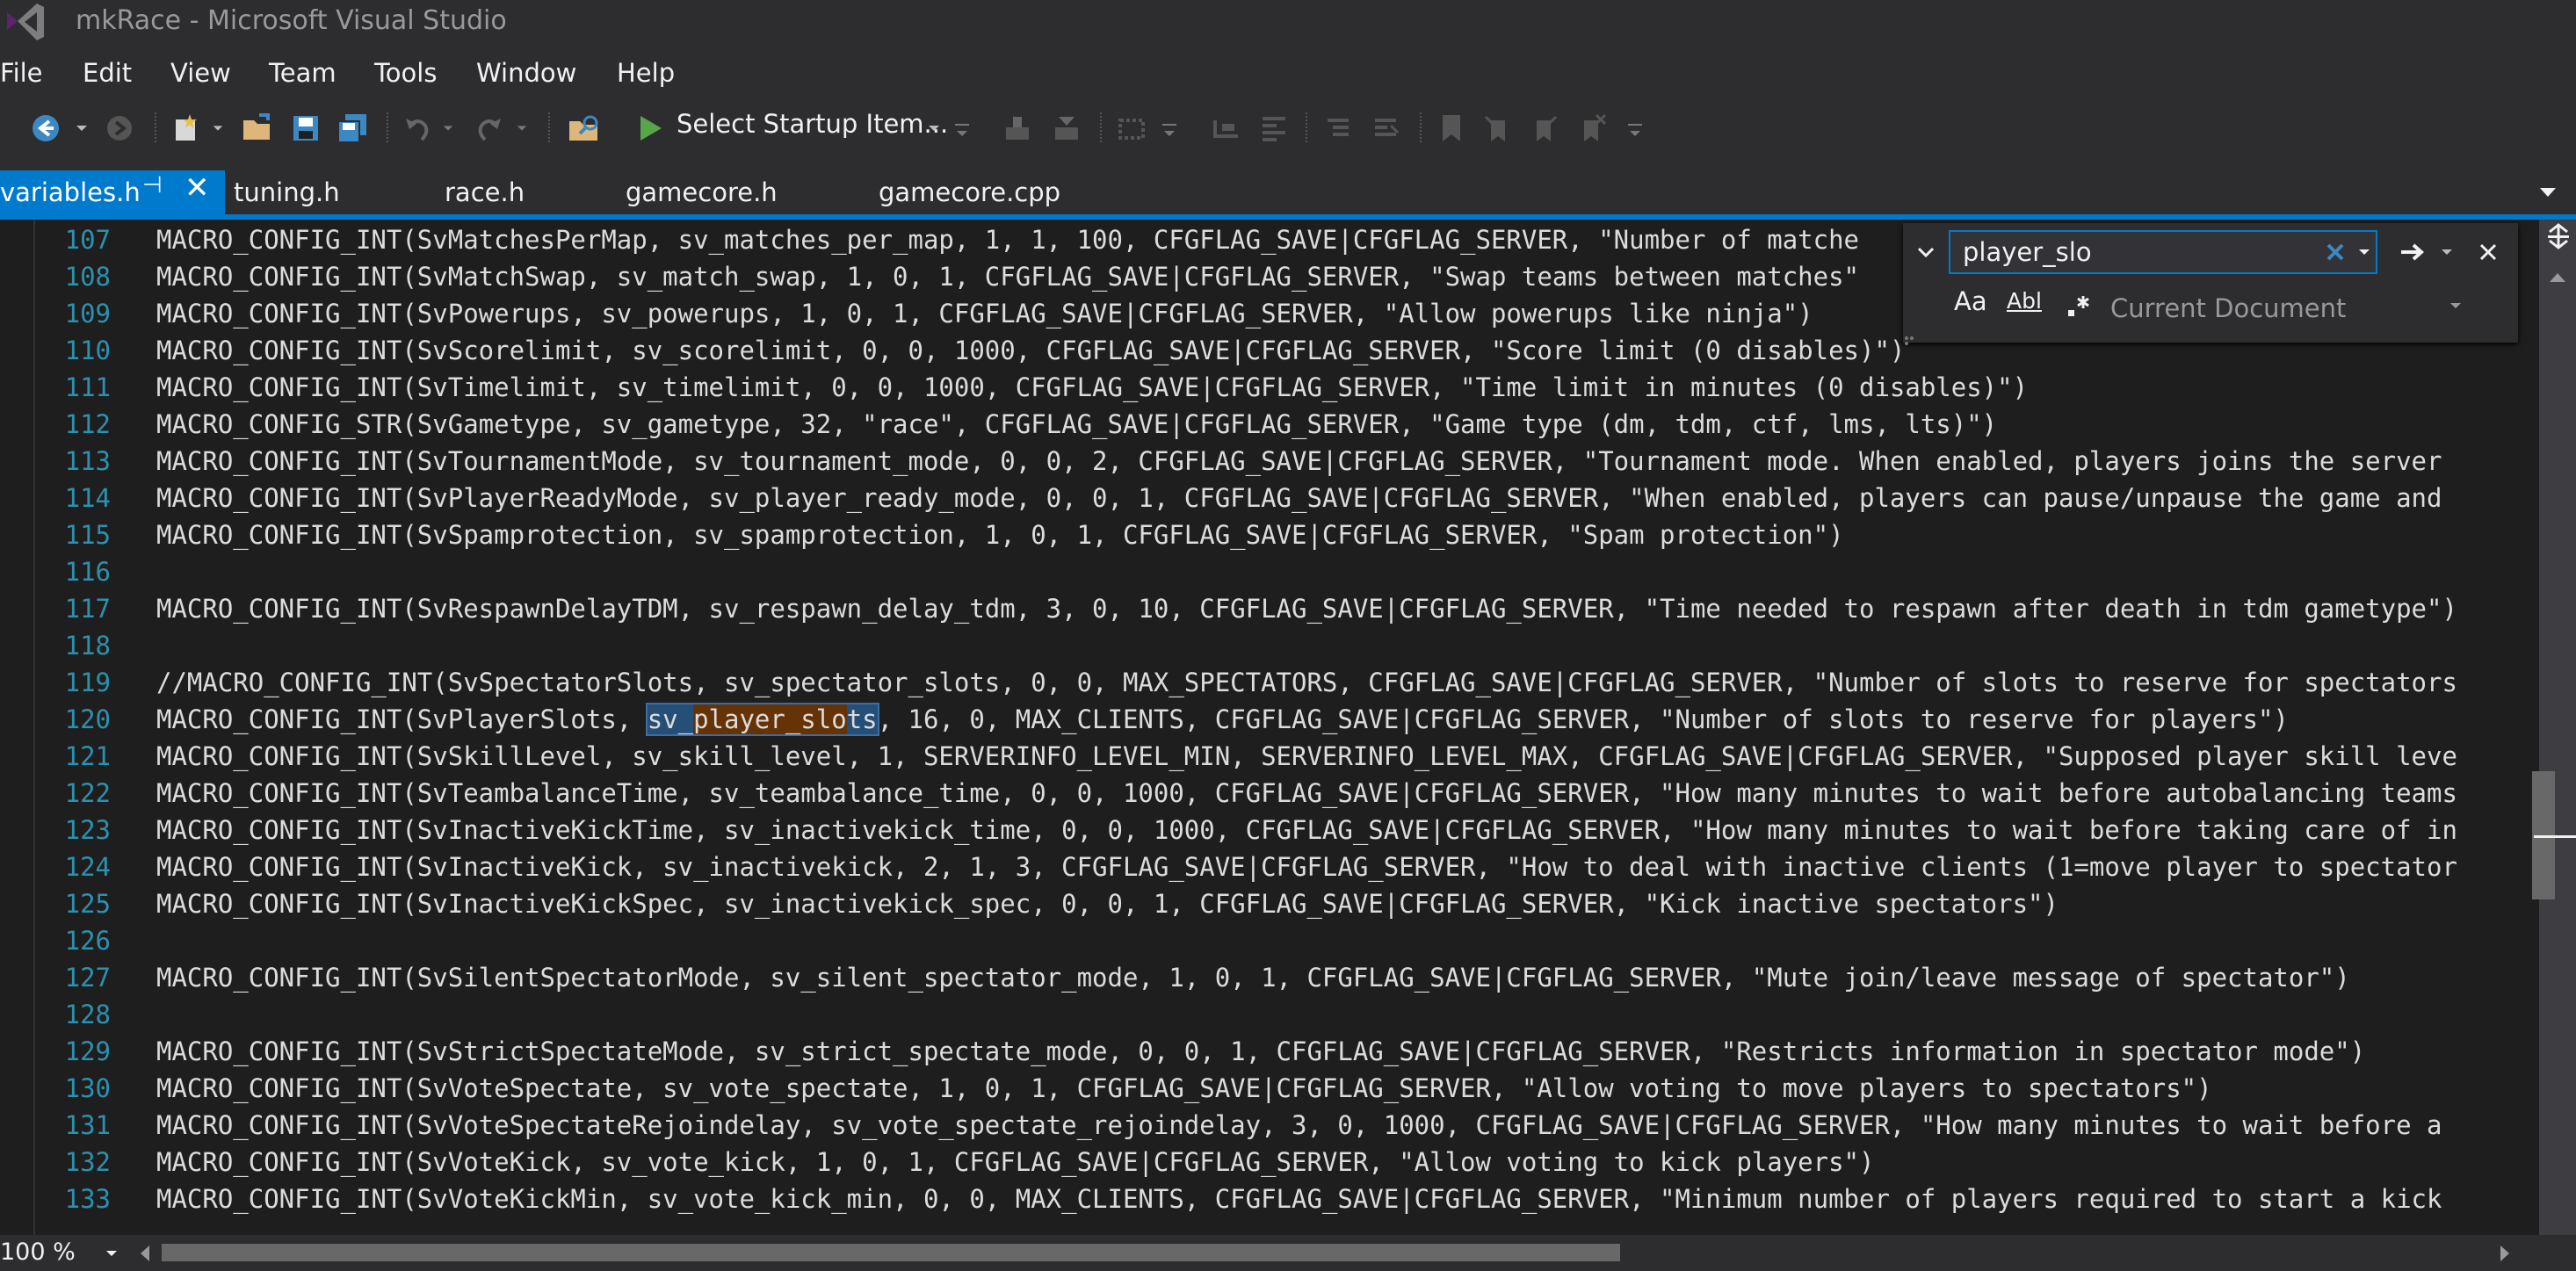 The width and height of the screenshot is (2576, 1271). What do you see at coordinates (1386, 128) in the screenshot?
I see `uncomment-icon` at bounding box center [1386, 128].